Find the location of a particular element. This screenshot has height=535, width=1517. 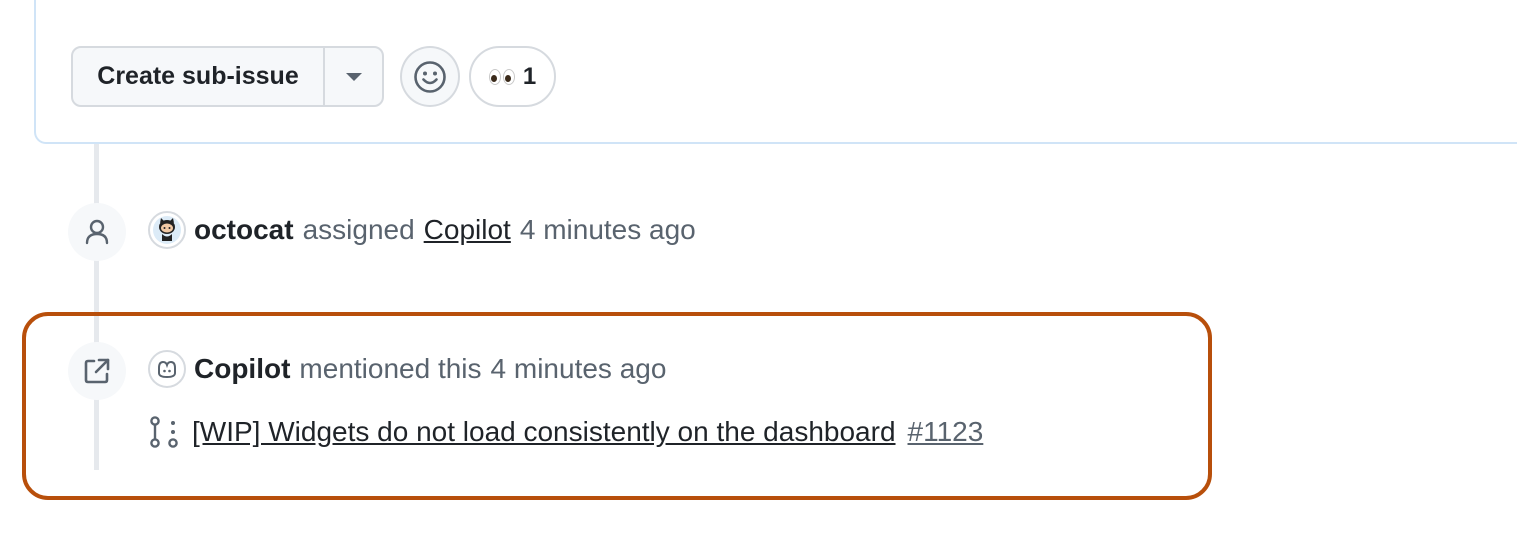

octocat-icon is located at coordinates (167, 230).